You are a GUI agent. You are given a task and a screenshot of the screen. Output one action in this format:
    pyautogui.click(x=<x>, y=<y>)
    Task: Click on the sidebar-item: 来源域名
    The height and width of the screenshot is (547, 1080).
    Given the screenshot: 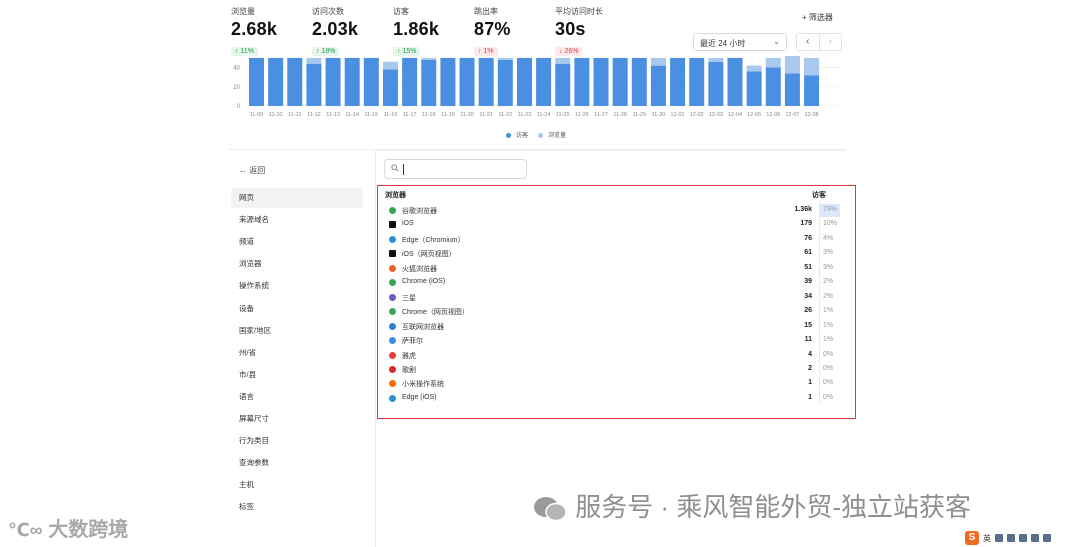 What is the action you would take?
    pyautogui.click(x=297, y=220)
    